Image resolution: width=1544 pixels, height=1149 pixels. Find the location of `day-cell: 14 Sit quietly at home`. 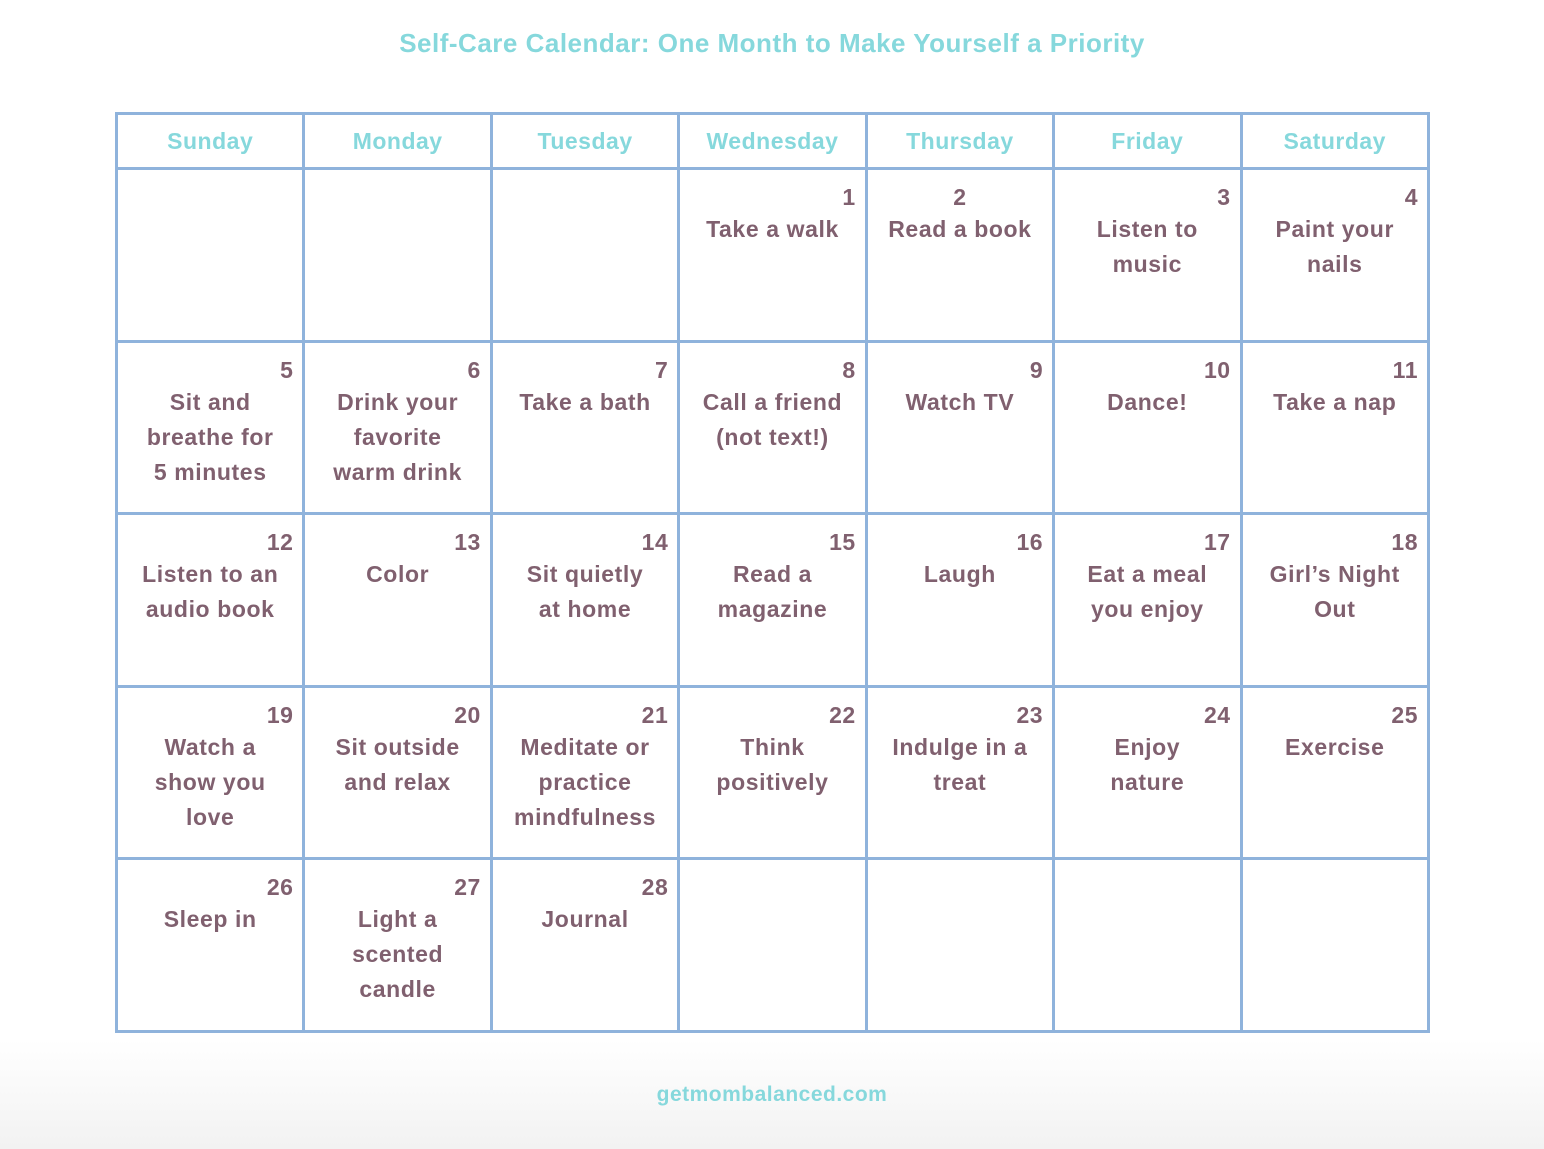

day-cell: 14 Sit quietly at home is located at coordinates (585, 600).